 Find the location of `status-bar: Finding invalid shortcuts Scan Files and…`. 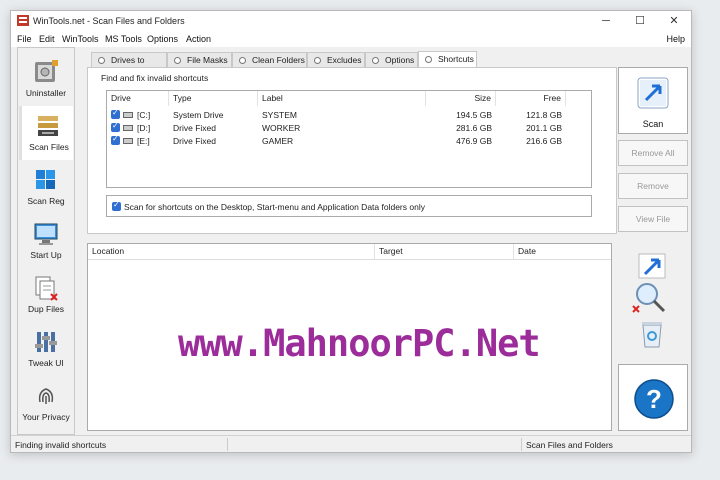

status-bar: Finding invalid shortcuts Scan Files and… is located at coordinates (351, 443).